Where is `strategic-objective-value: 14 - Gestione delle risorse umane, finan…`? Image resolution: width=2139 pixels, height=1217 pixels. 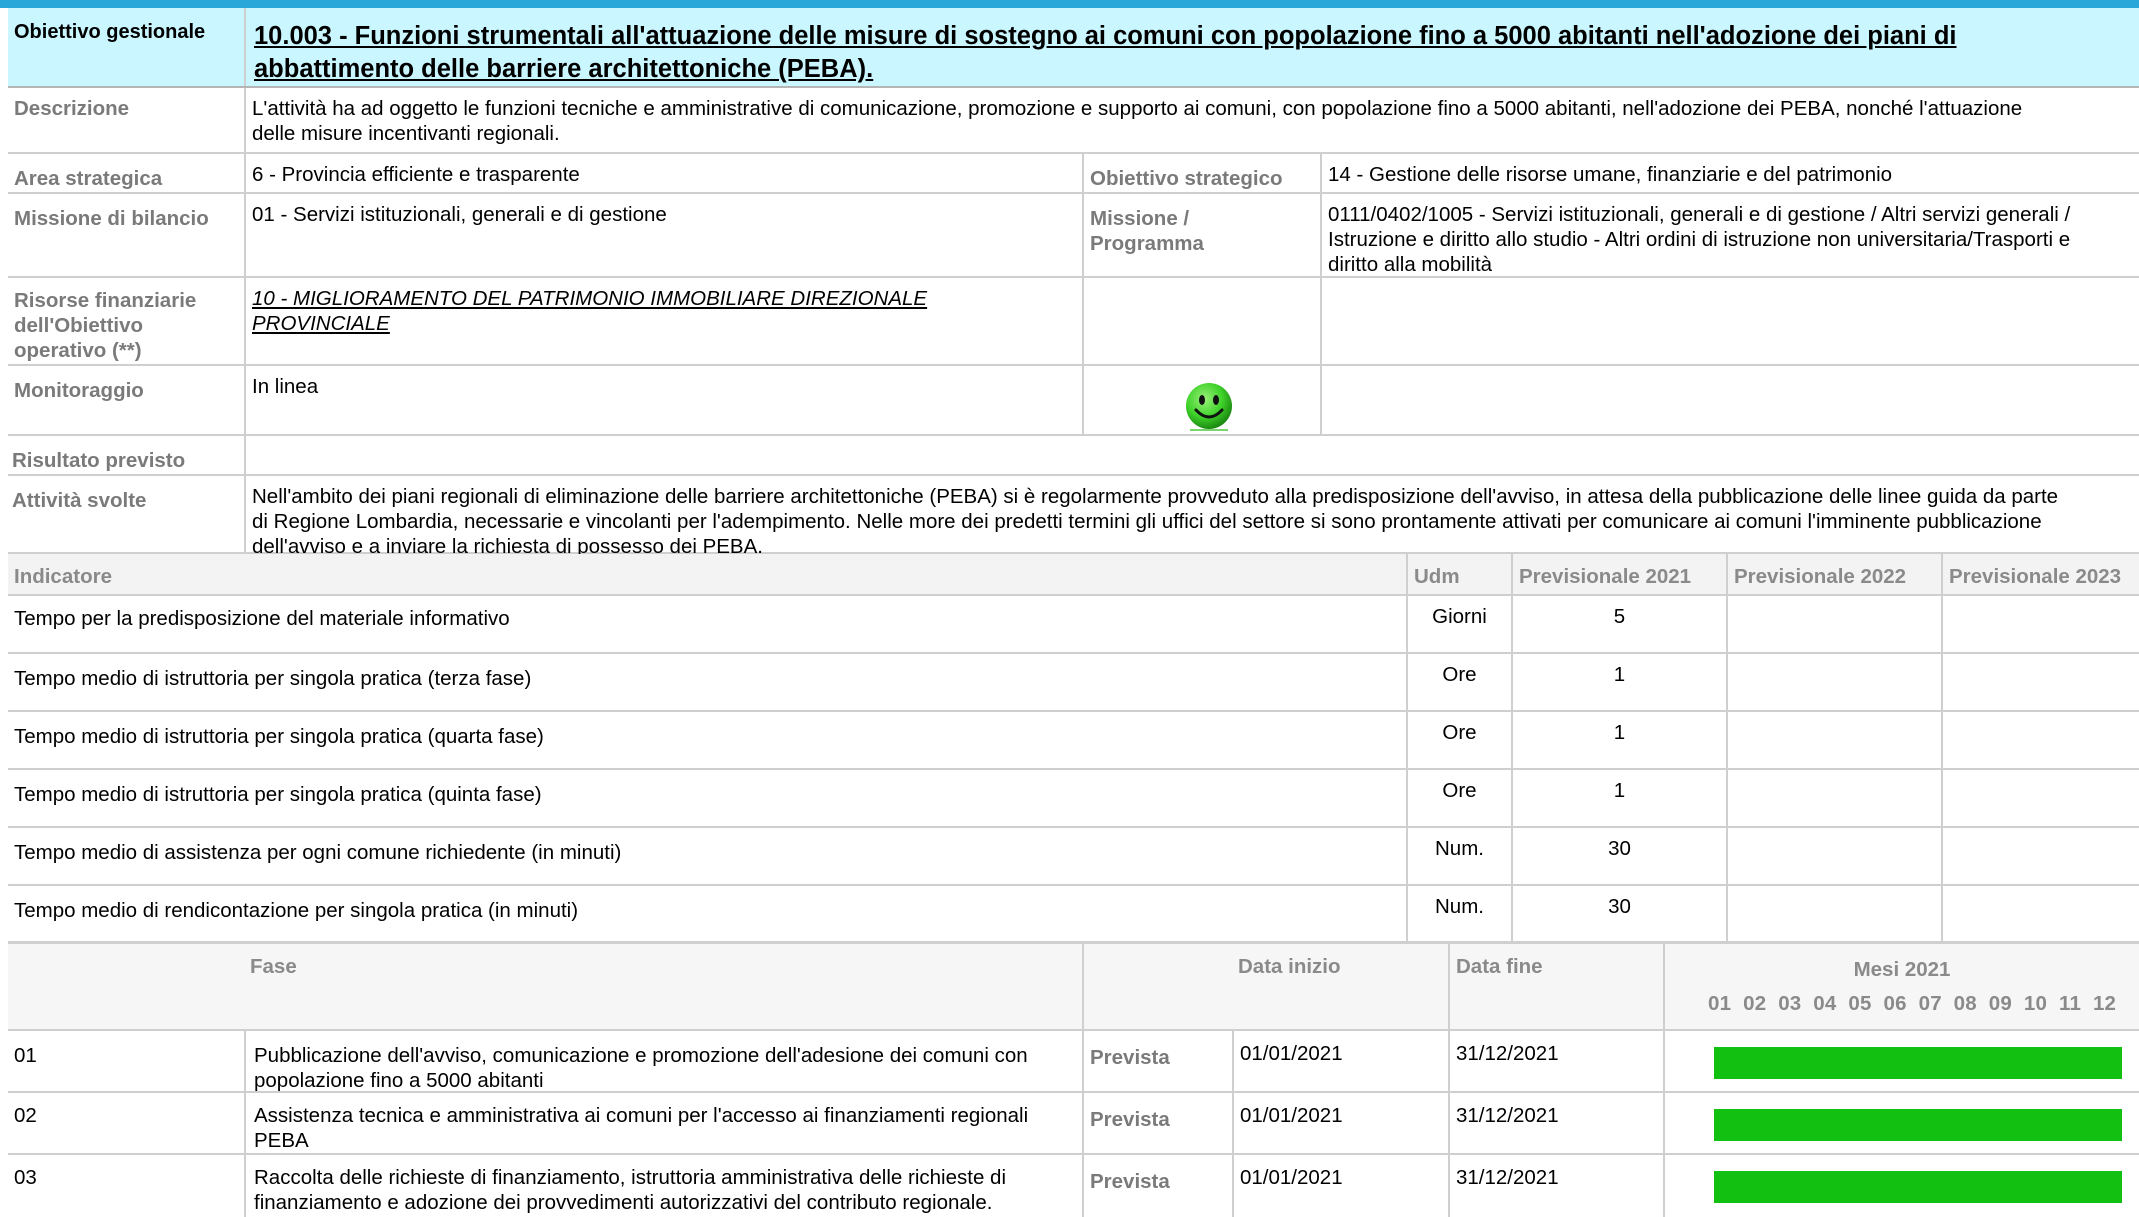
strategic-objective-value: 14 - Gestione delle risorse umane, finan… is located at coordinates (1729, 173).